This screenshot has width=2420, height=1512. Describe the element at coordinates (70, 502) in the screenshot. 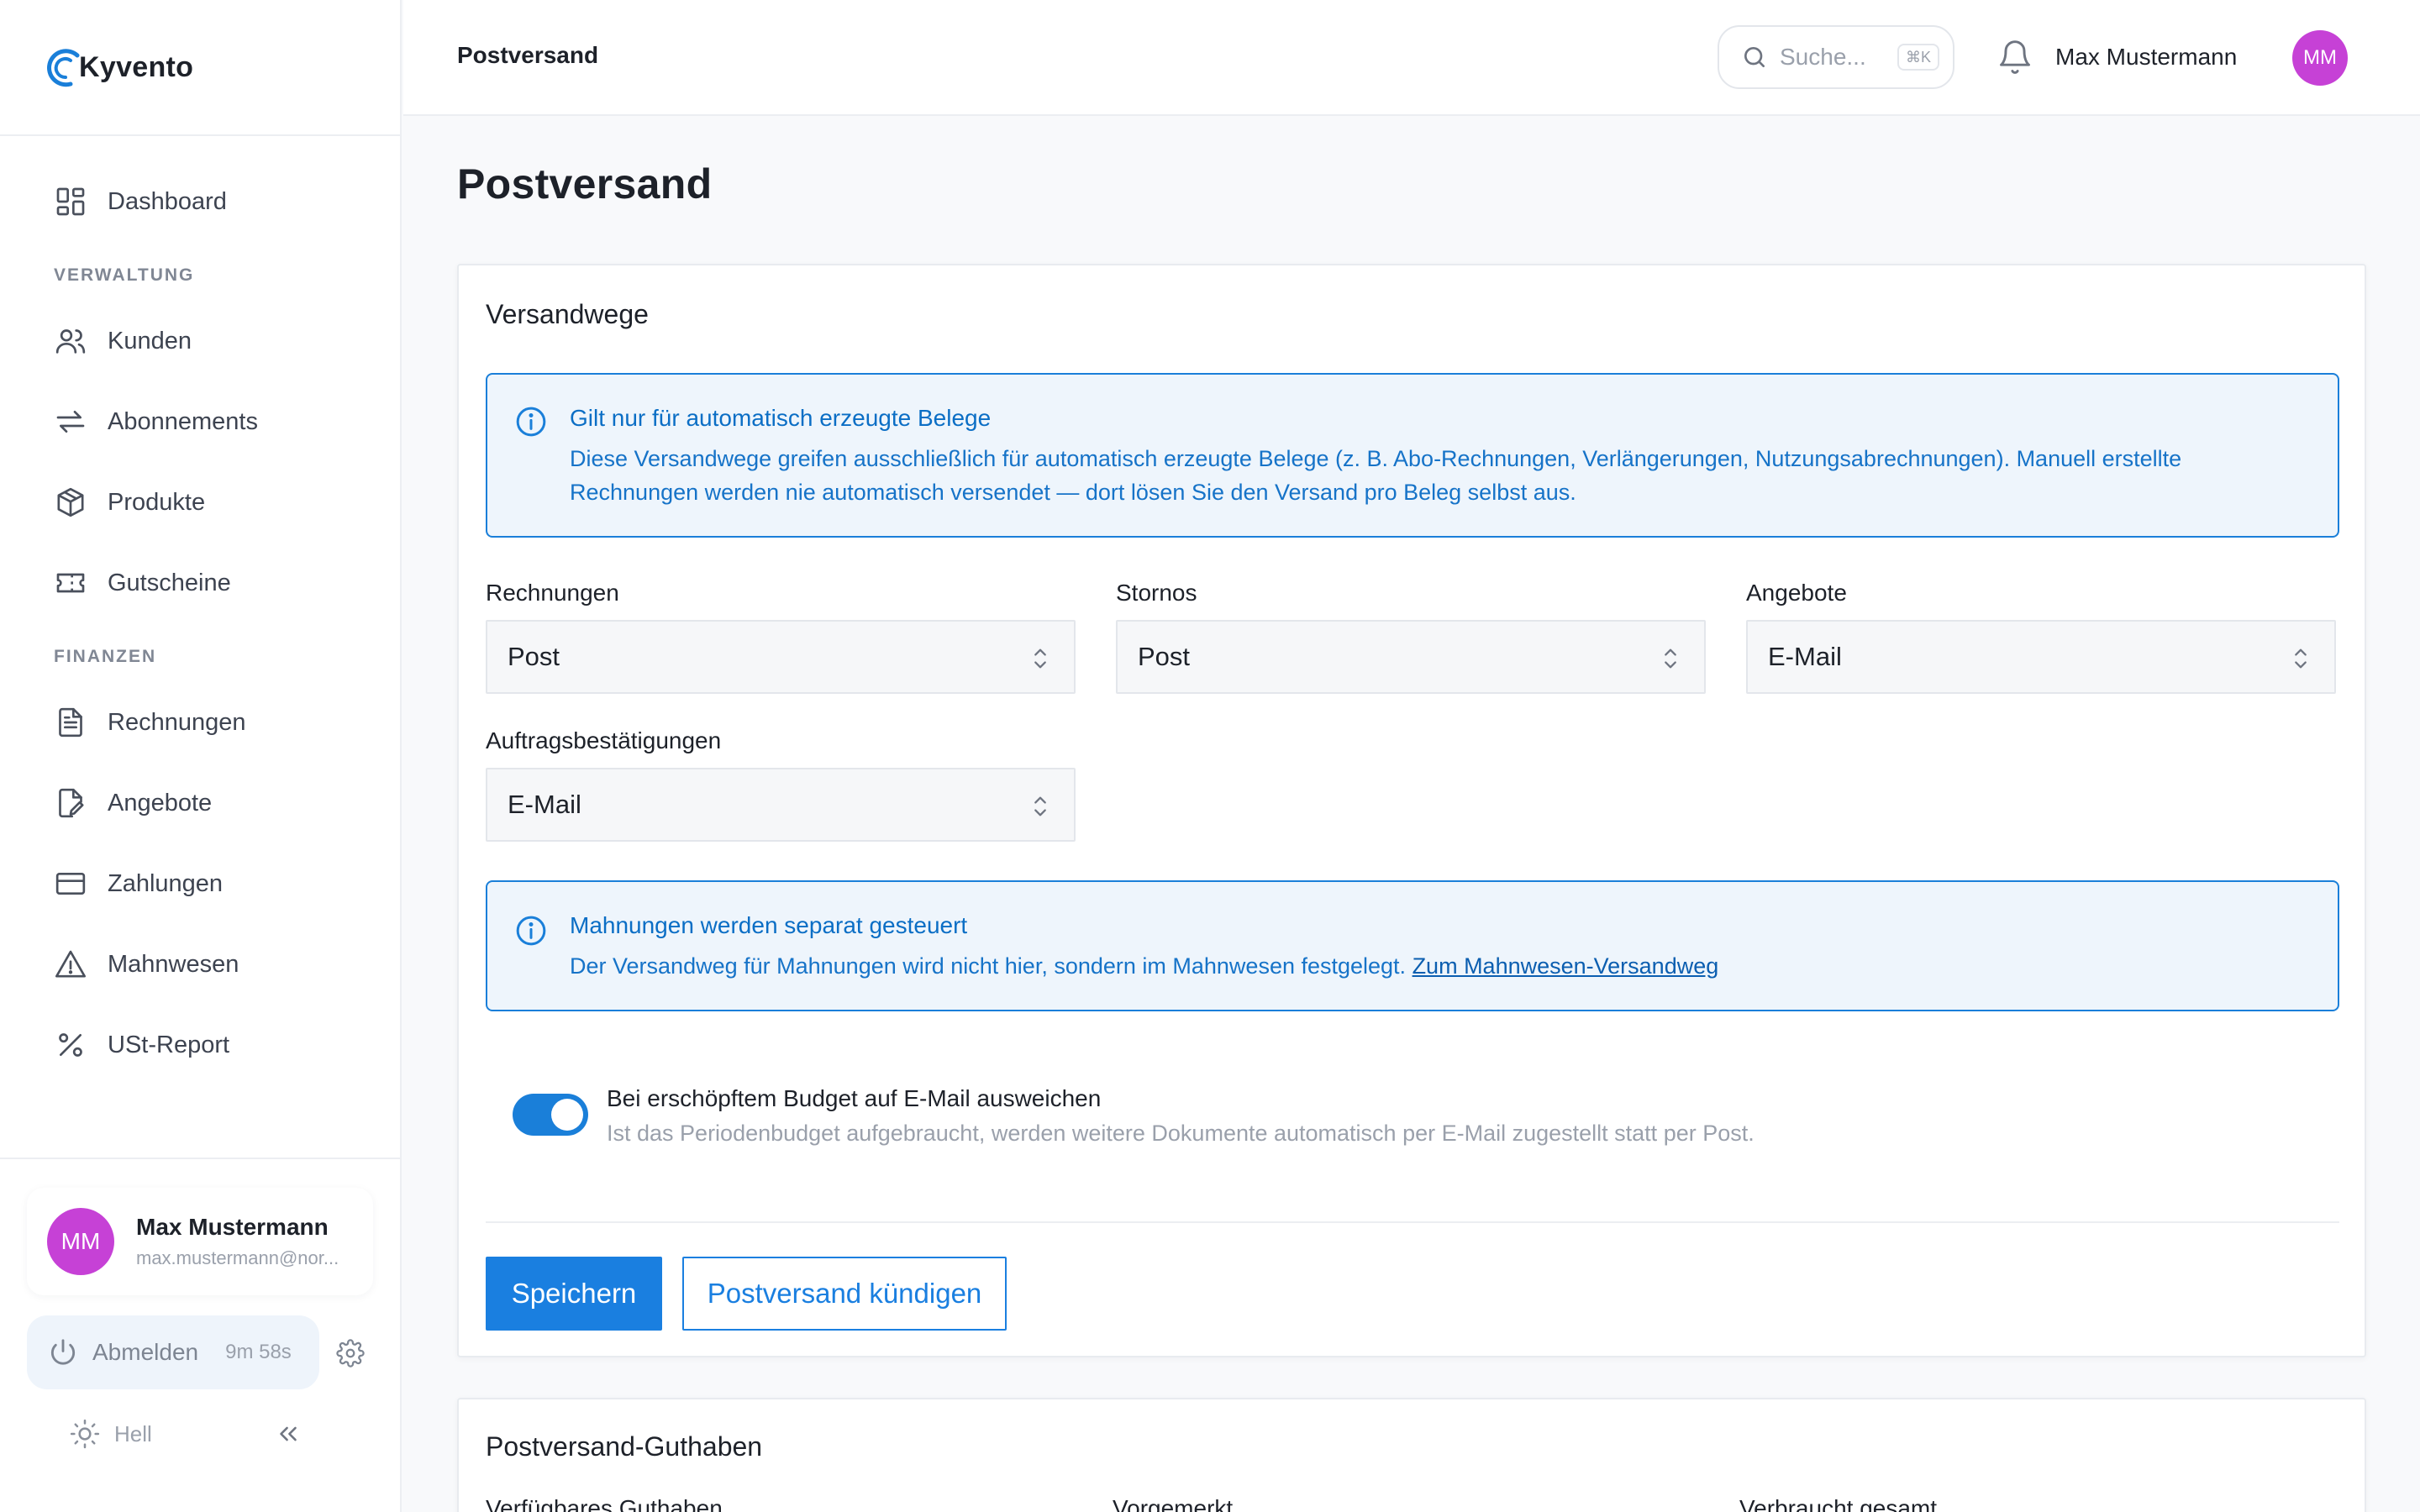

I see `package-icon` at that location.